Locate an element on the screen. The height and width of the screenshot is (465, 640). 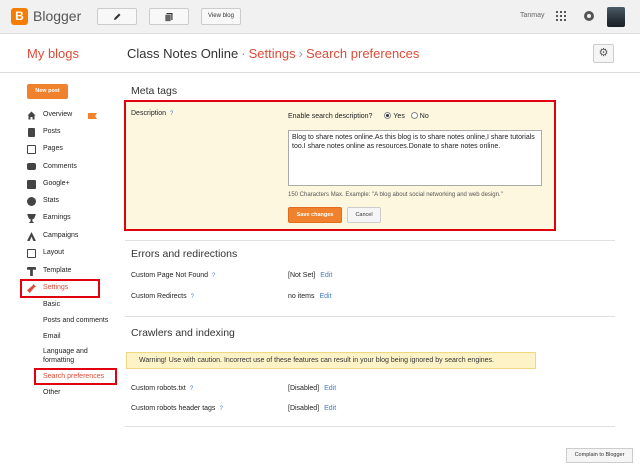
trophy-icon is located at coordinates (31, 218).